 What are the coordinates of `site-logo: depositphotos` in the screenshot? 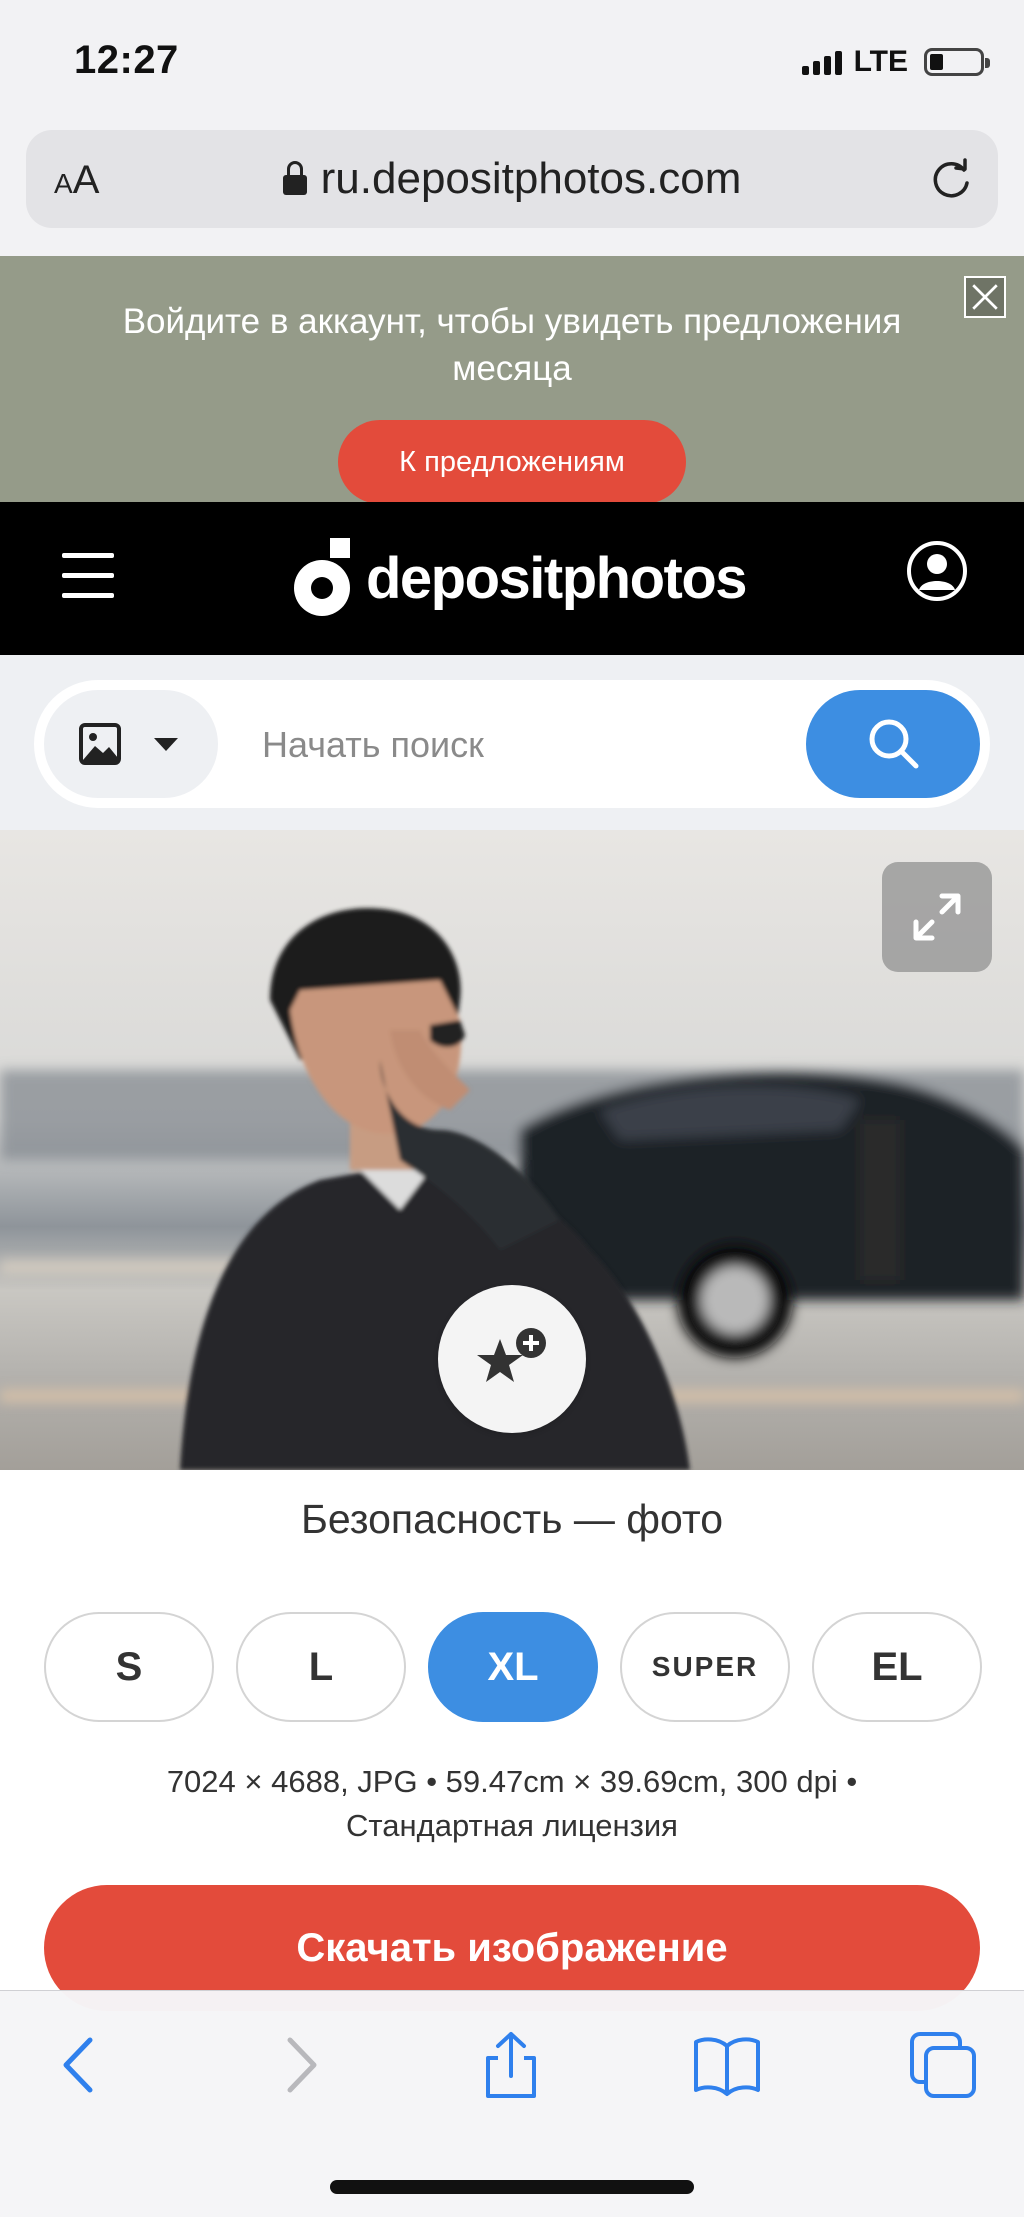 It's located at (520, 578).